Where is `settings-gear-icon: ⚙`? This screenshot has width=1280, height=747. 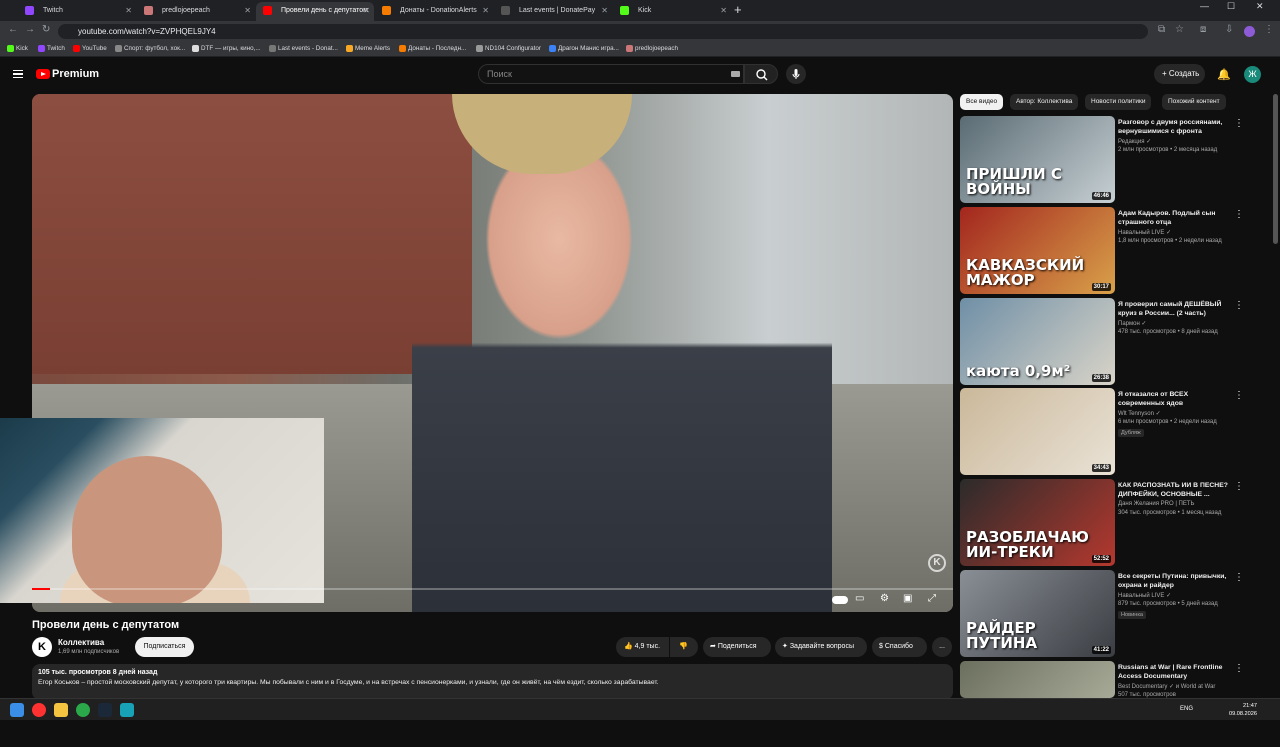 settings-gear-icon: ⚙ is located at coordinates (884, 598).